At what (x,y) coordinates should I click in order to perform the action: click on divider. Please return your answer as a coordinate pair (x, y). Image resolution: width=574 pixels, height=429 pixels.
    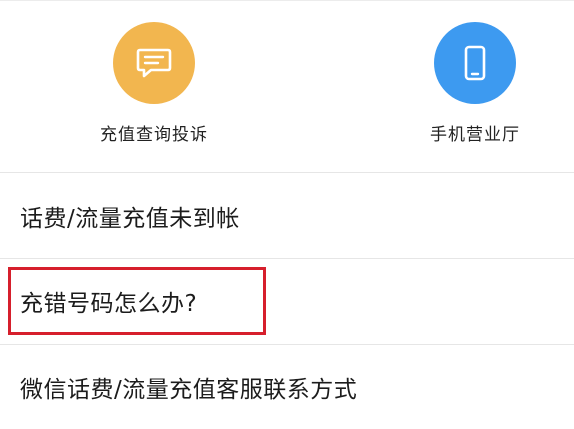
    Looking at the image, I should click on (287, 172).